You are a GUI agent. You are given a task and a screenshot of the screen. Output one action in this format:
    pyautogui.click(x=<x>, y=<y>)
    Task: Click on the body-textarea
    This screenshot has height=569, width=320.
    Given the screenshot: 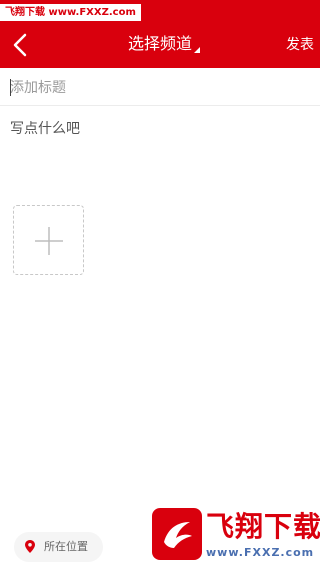 What is the action you would take?
    pyautogui.click(x=160, y=148)
    